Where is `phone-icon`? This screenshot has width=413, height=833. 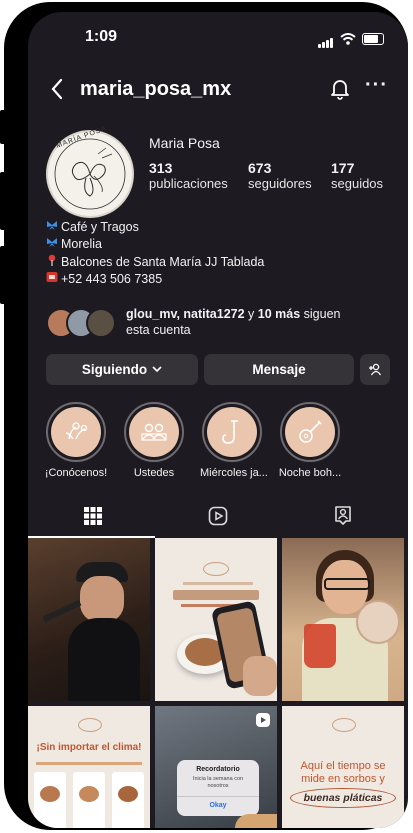
phone-icon is located at coordinates (52, 277).